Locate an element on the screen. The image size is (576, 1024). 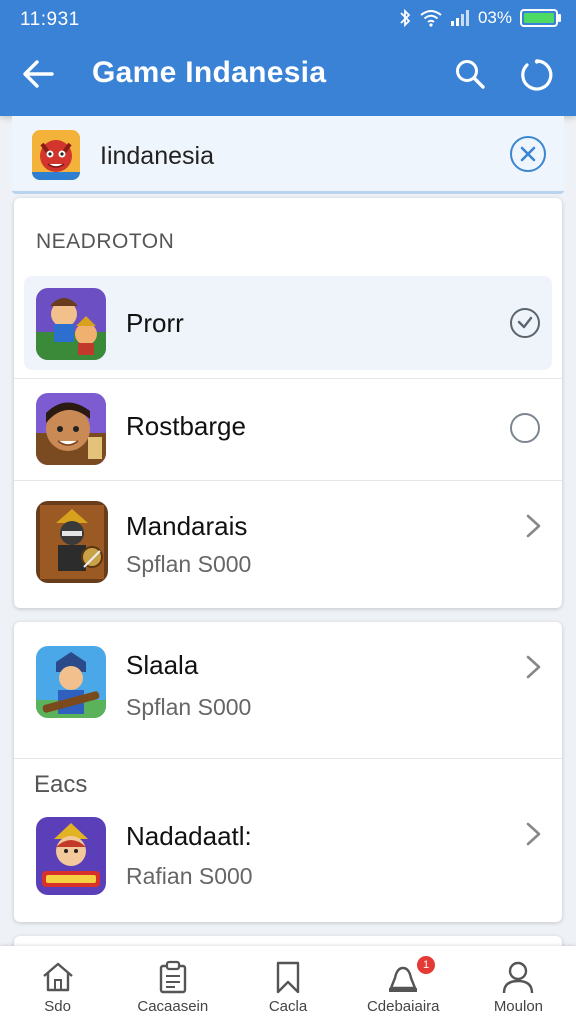
radio-unchecked is located at coordinates (525, 428).